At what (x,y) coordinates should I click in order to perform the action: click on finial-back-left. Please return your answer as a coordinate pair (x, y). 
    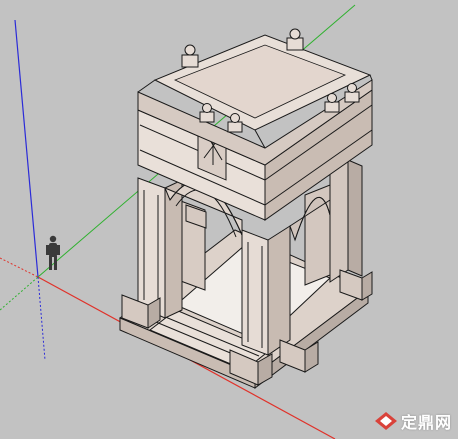
    Looking at the image, I should click on (190, 56).